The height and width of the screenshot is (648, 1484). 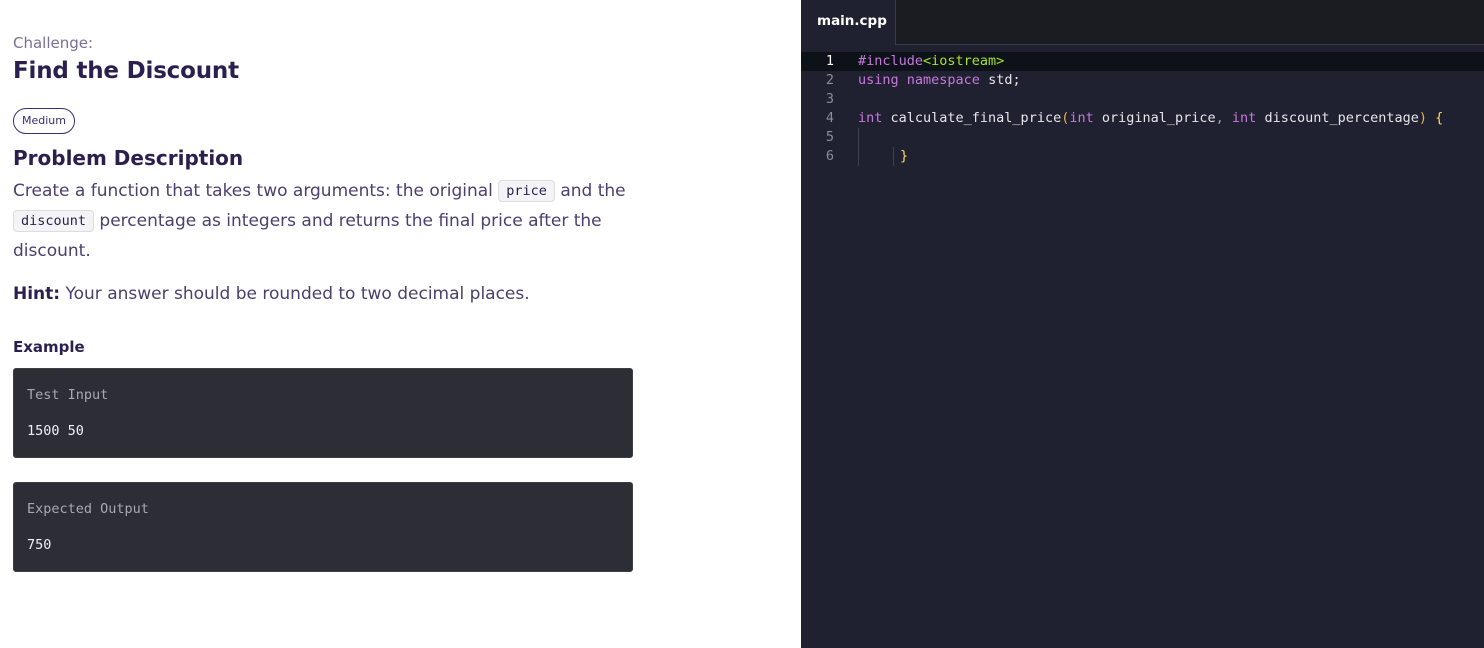 I want to click on test-input-title: Test Input, so click(x=68, y=395).